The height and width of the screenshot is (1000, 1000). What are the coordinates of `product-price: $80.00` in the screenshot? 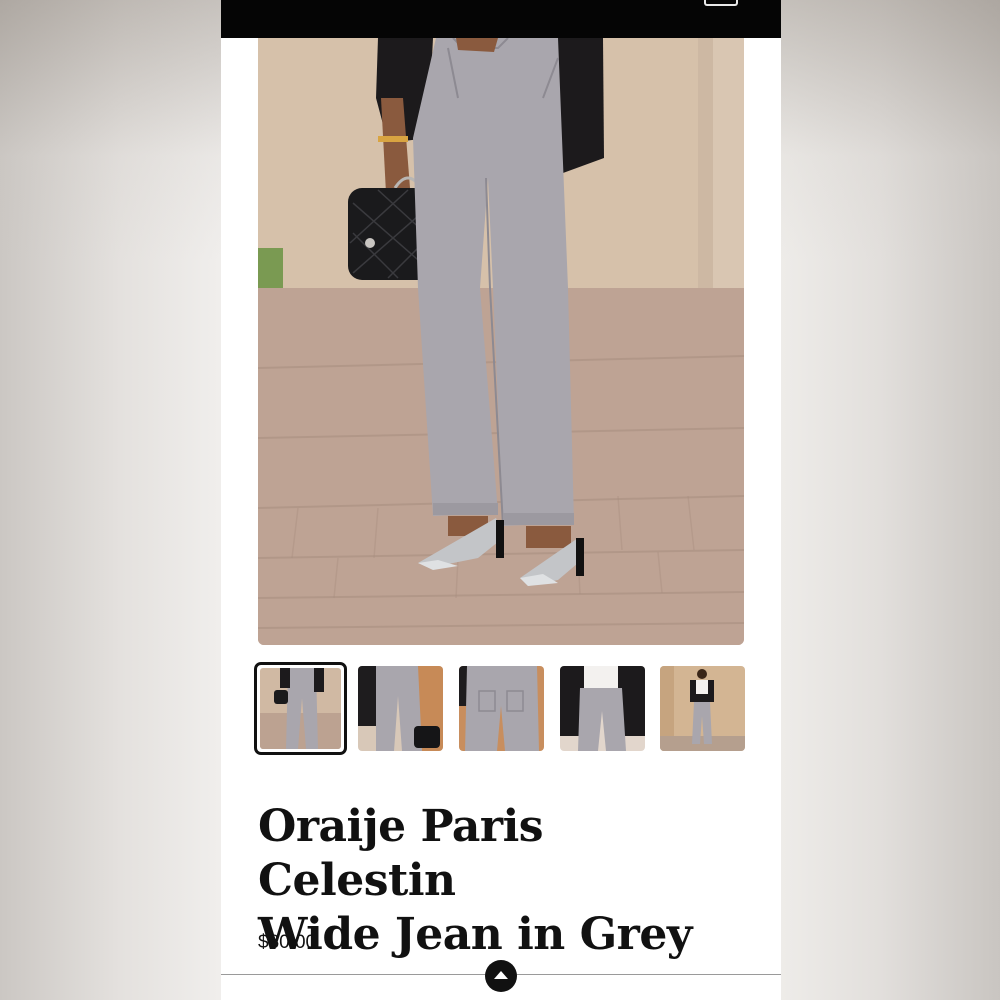 It's located at (287, 942).